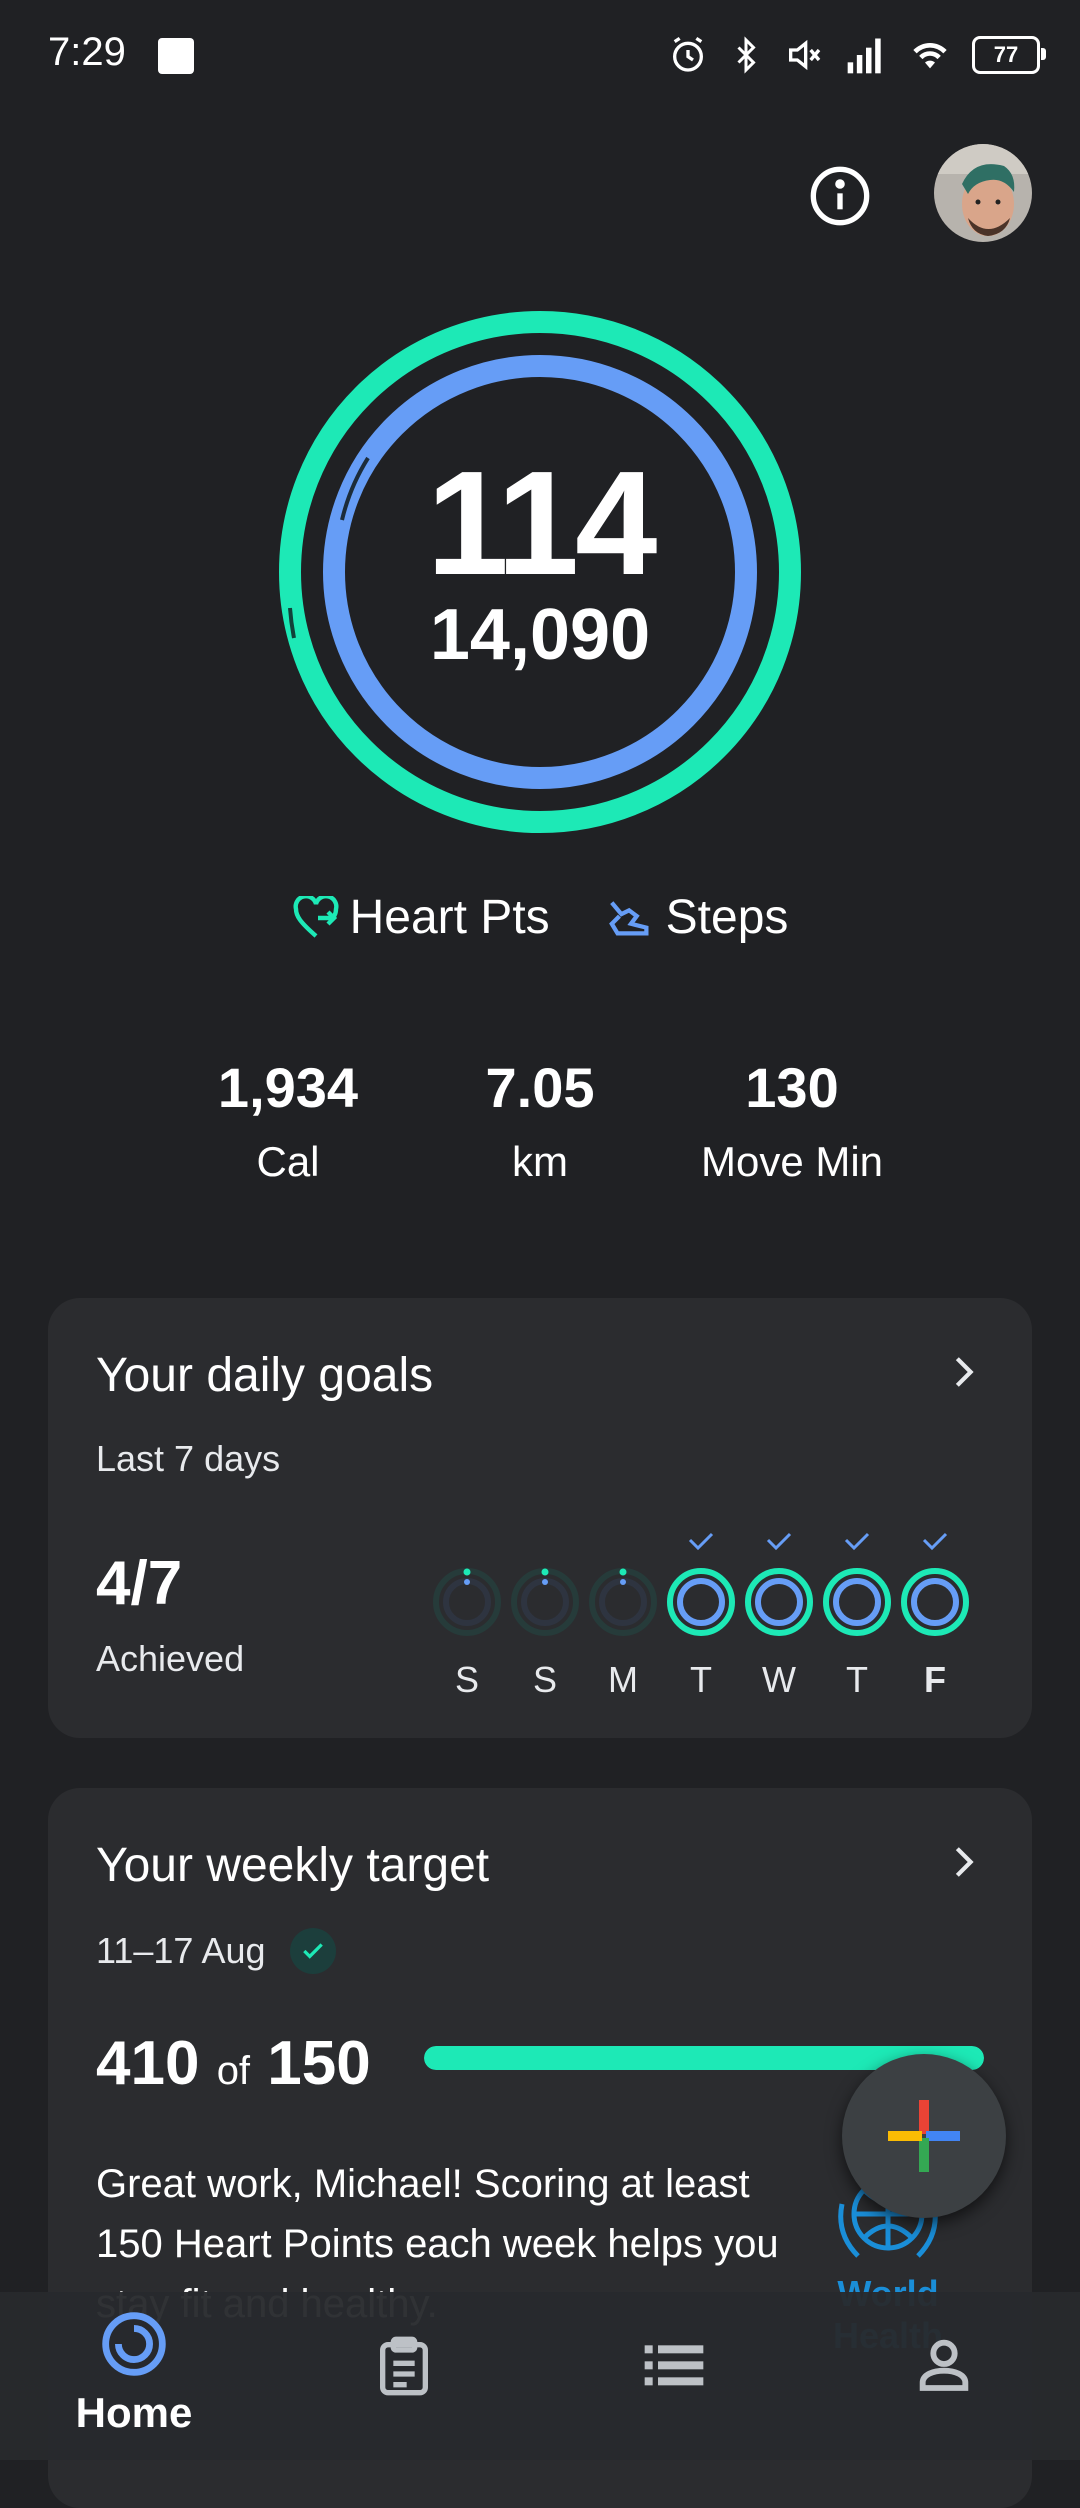  What do you see at coordinates (288, 1120) in the screenshot?
I see `stat-calories: 1,934 Cal` at bounding box center [288, 1120].